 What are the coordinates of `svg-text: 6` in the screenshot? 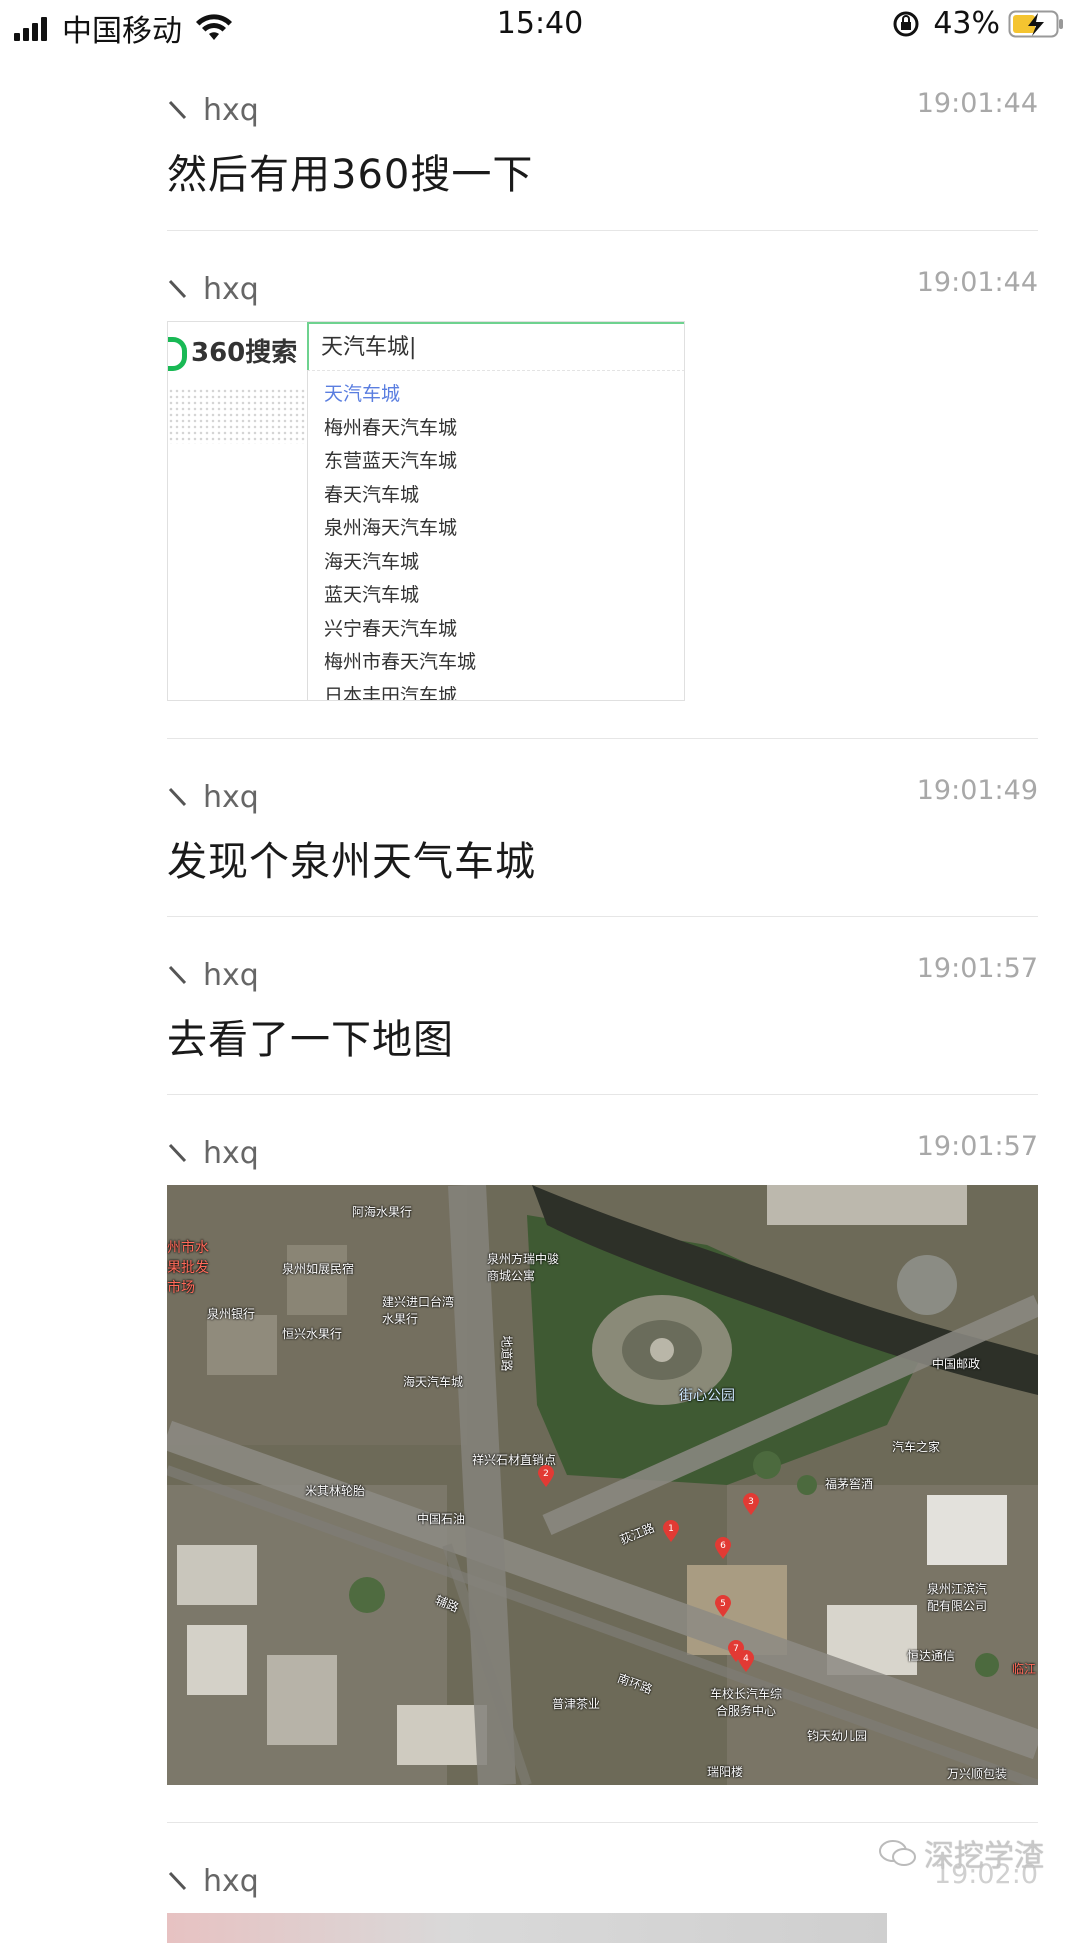 It's located at (723, 1546).